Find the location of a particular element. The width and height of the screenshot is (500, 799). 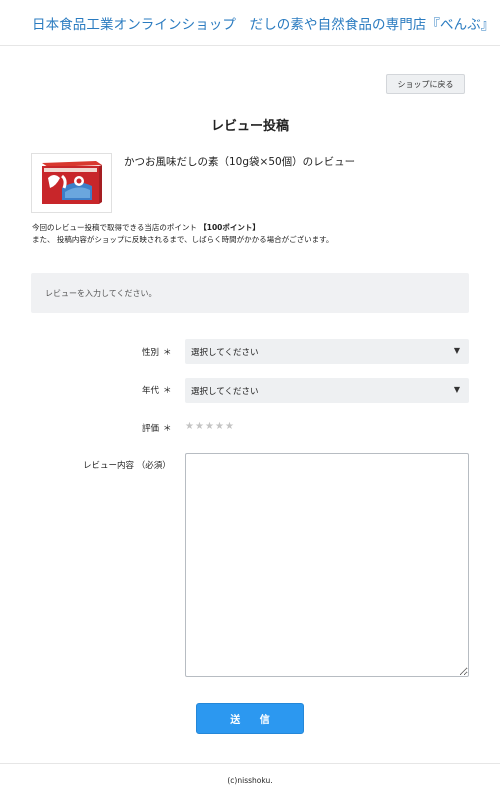

product-image is located at coordinates (71, 183).